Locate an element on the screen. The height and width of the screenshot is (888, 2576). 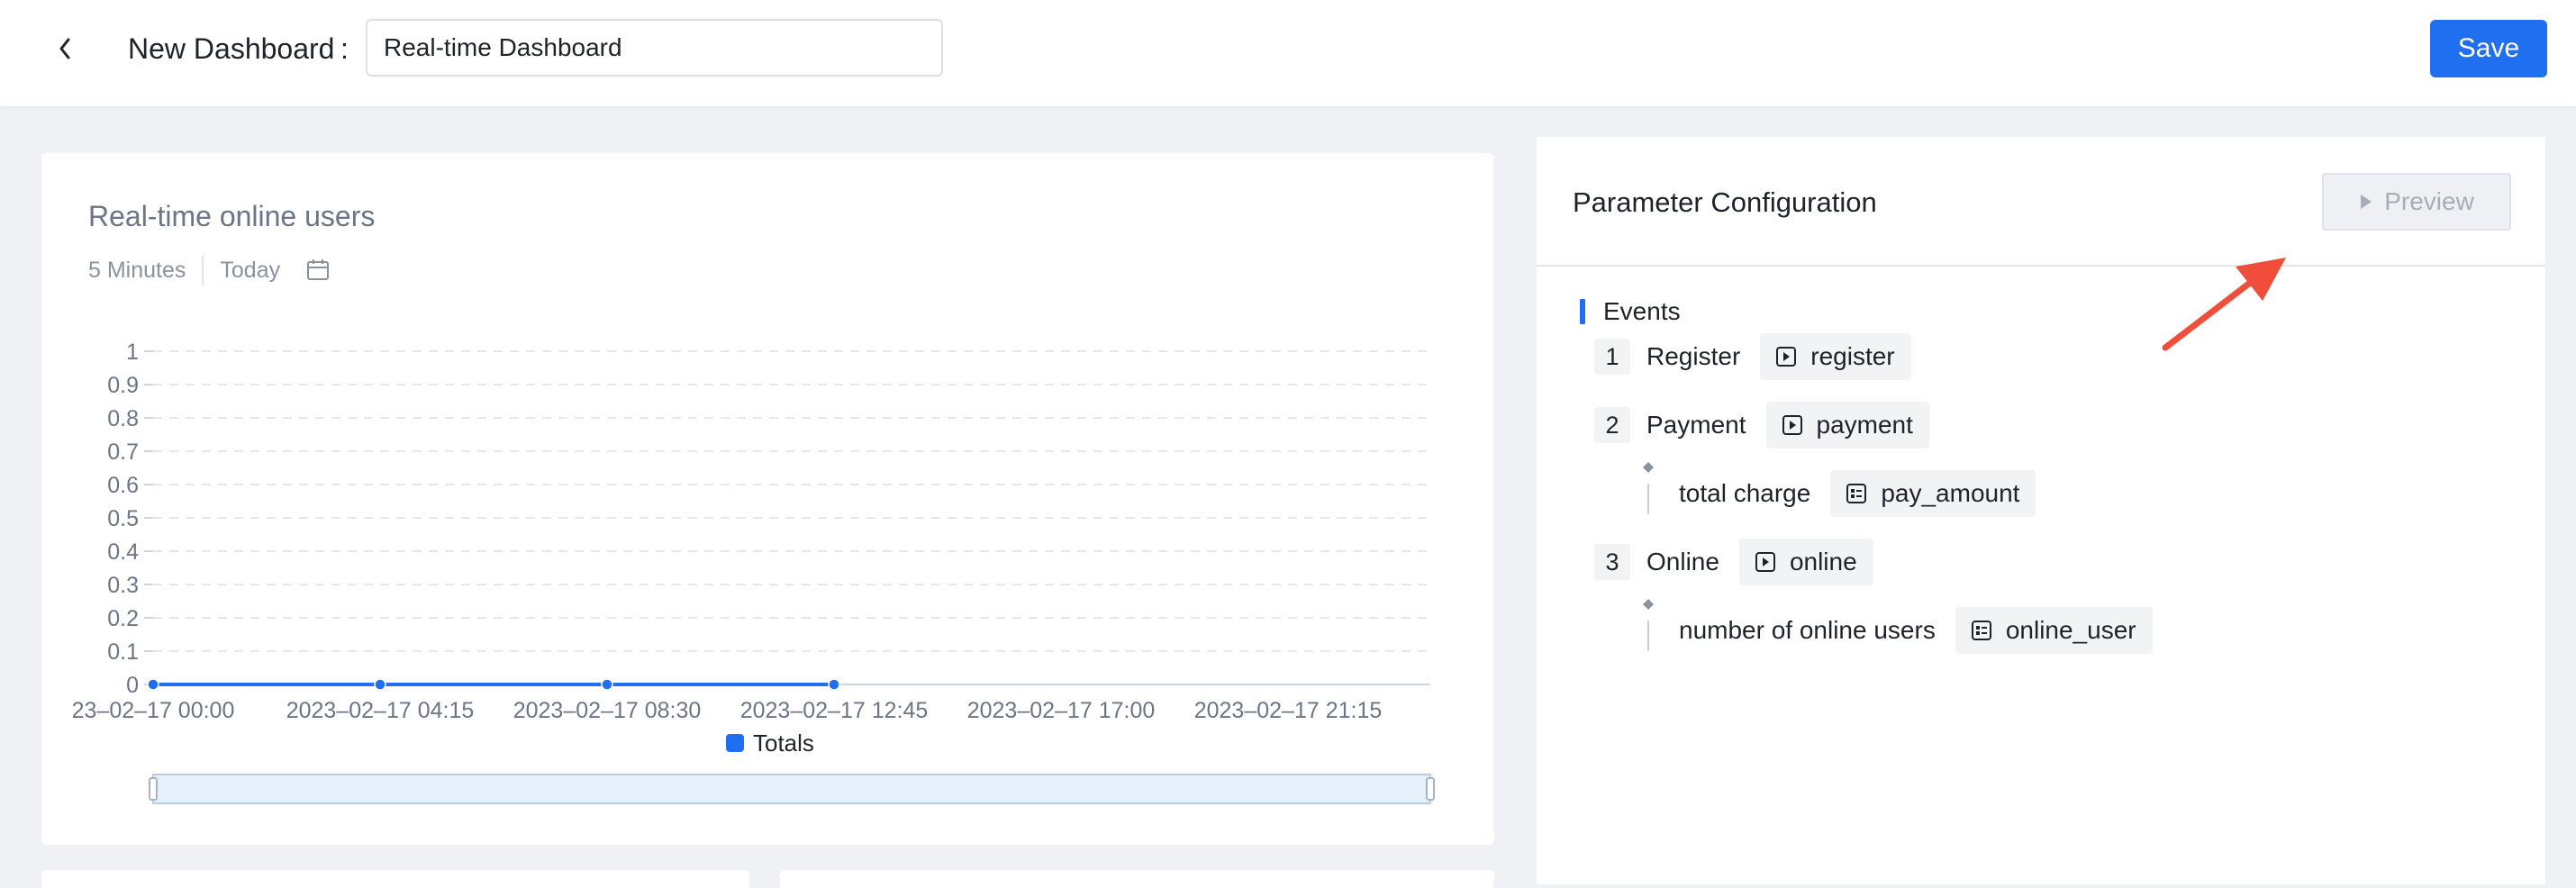
event-tag: payment is located at coordinates (1847, 426).